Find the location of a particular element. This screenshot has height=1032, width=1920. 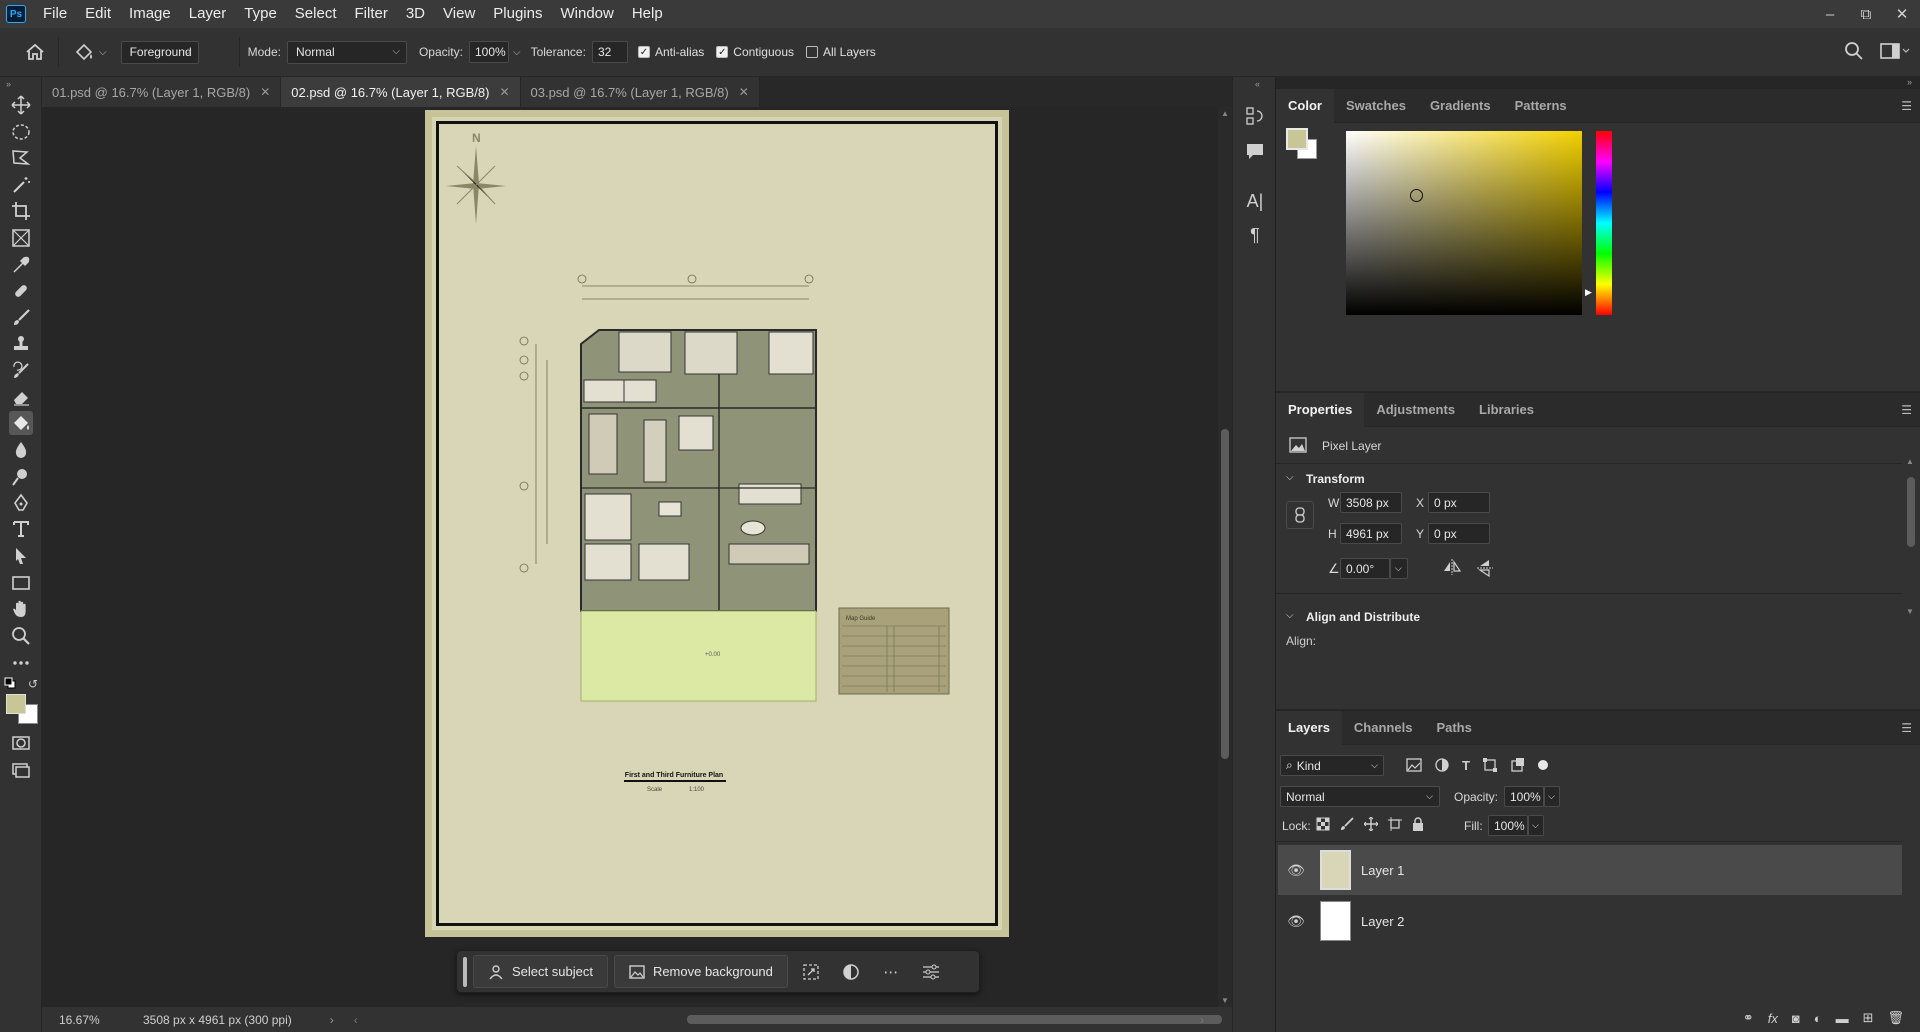

lock-pixels-icon is located at coordinates (1347, 824).